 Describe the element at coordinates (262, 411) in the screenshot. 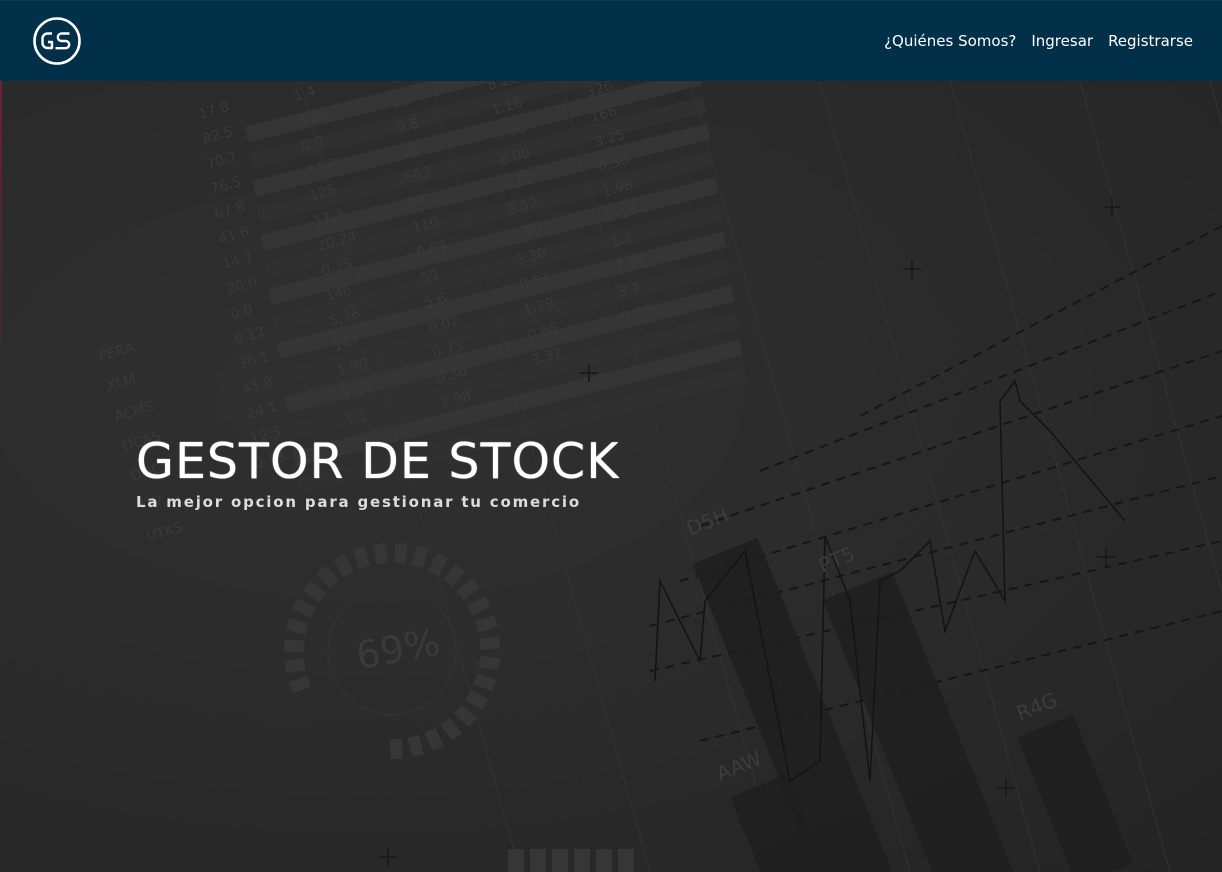

I see `table-value: 24.1` at that location.